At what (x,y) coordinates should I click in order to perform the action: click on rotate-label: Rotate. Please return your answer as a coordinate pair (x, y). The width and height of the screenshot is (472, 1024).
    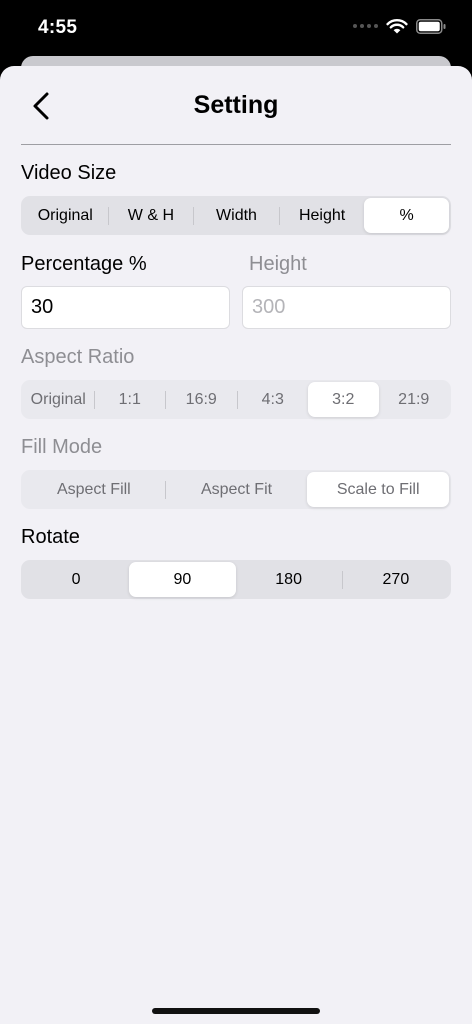
    Looking at the image, I should click on (50, 537).